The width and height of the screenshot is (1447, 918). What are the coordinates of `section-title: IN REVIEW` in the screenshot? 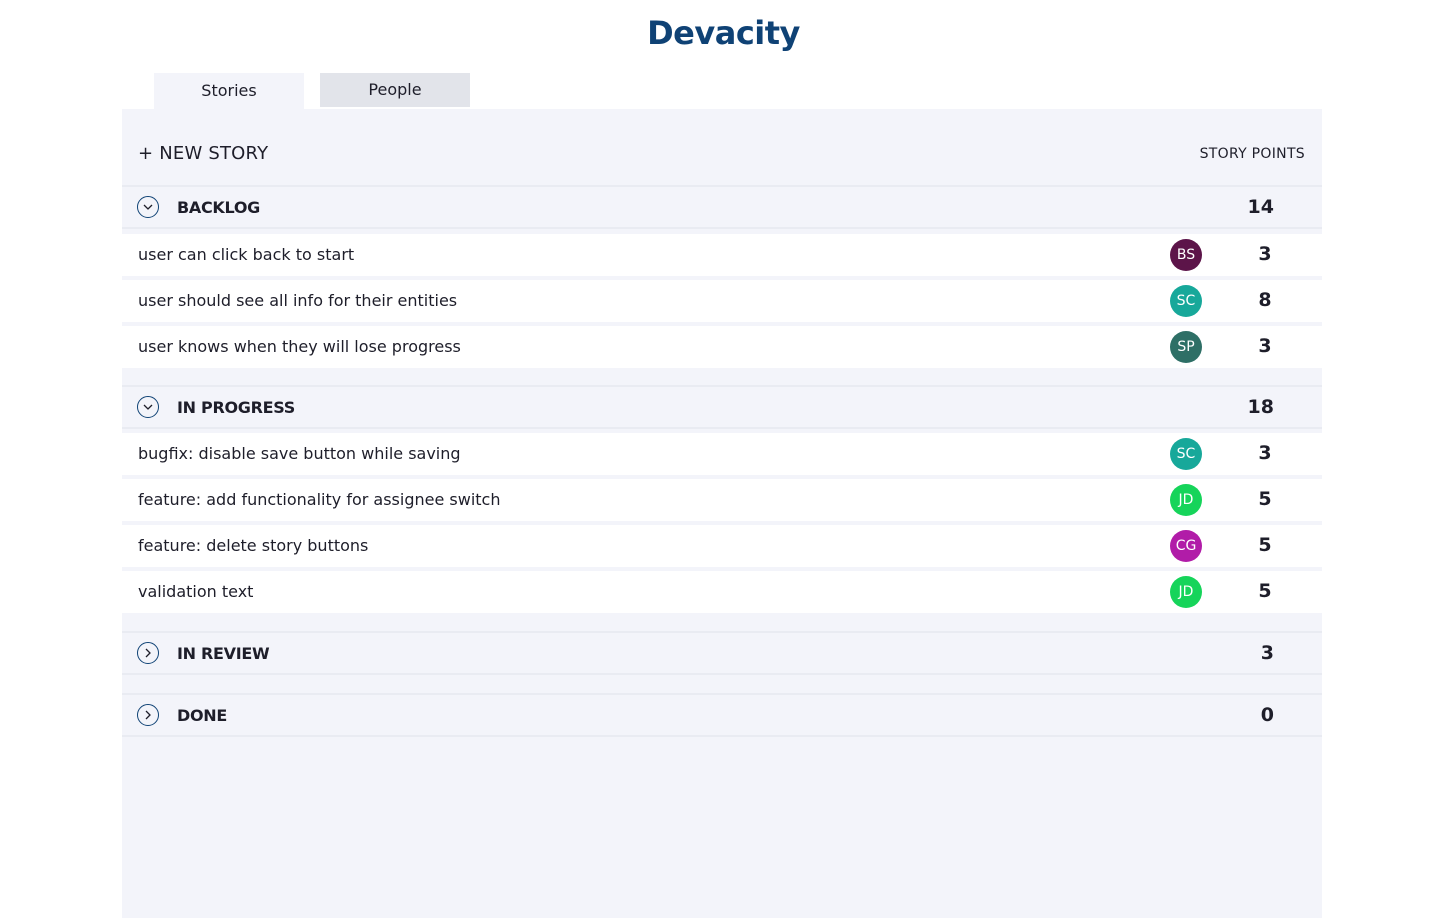 It's located at (223, 653).